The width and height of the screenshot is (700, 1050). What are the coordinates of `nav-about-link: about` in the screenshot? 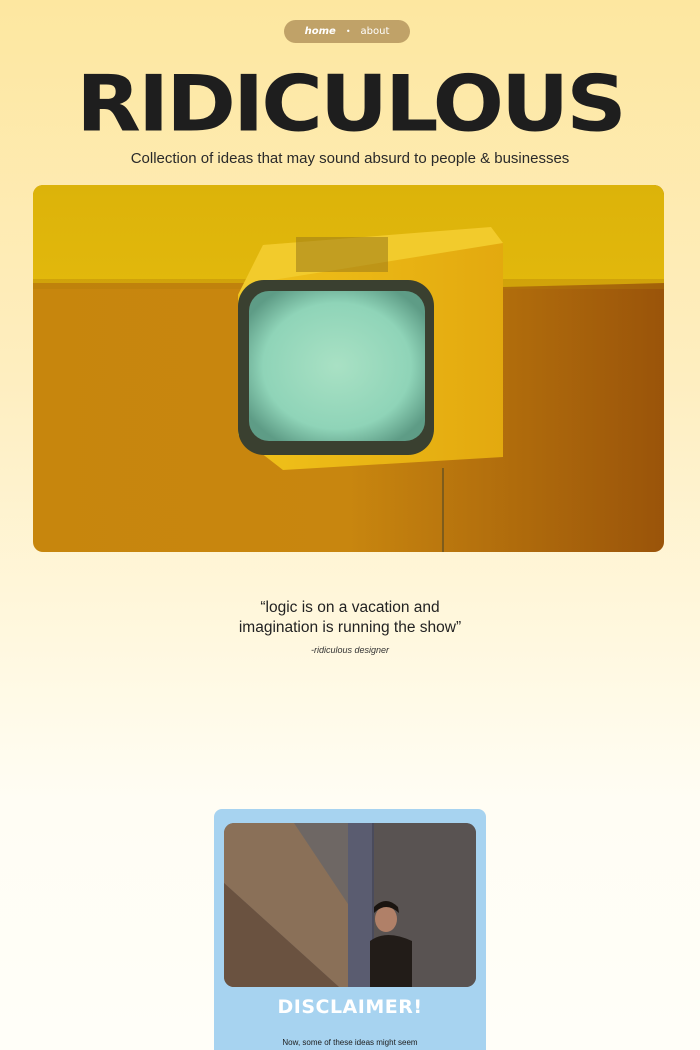 It's located at (375, 31).